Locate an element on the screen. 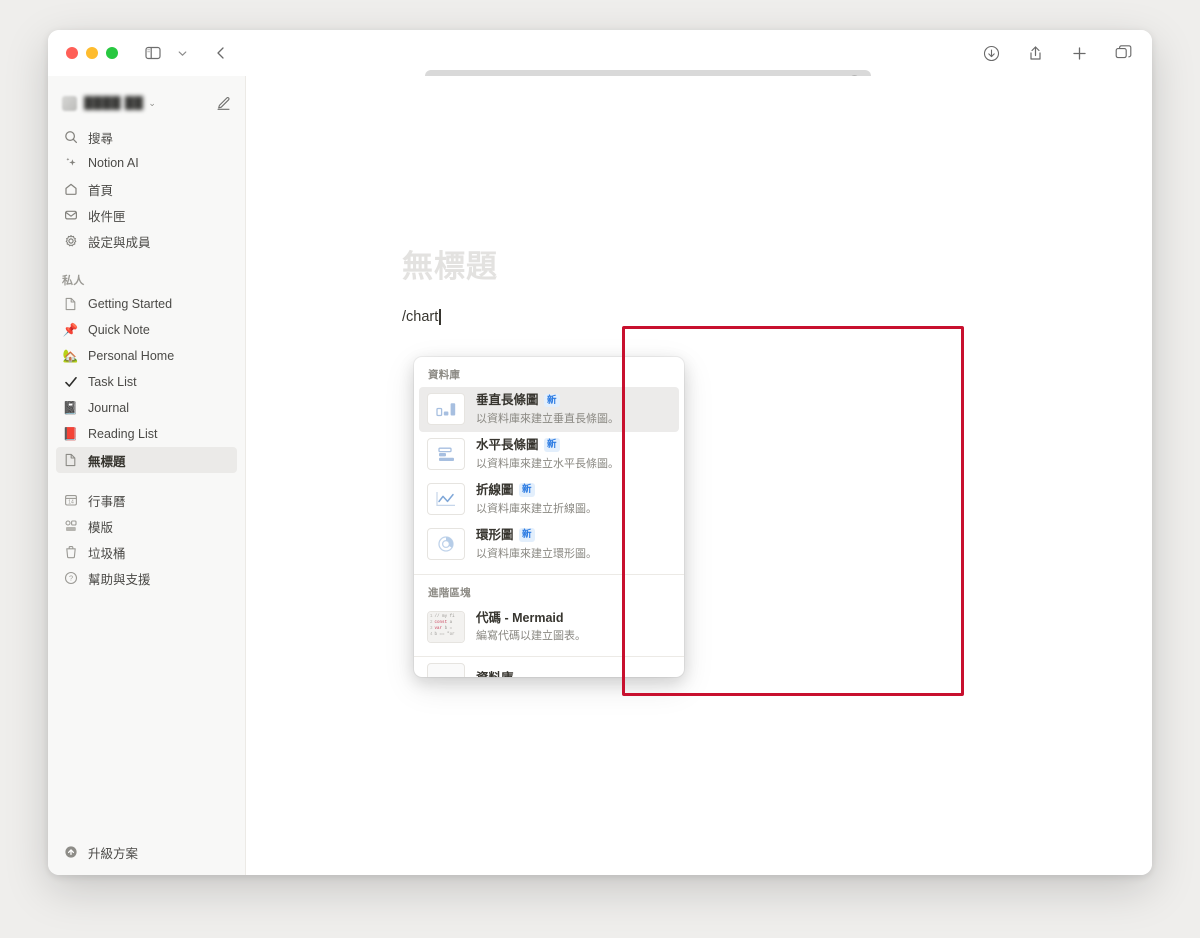  sidebar-item-reading-list: 📕 Reading List is located at coordinates (146, 434).